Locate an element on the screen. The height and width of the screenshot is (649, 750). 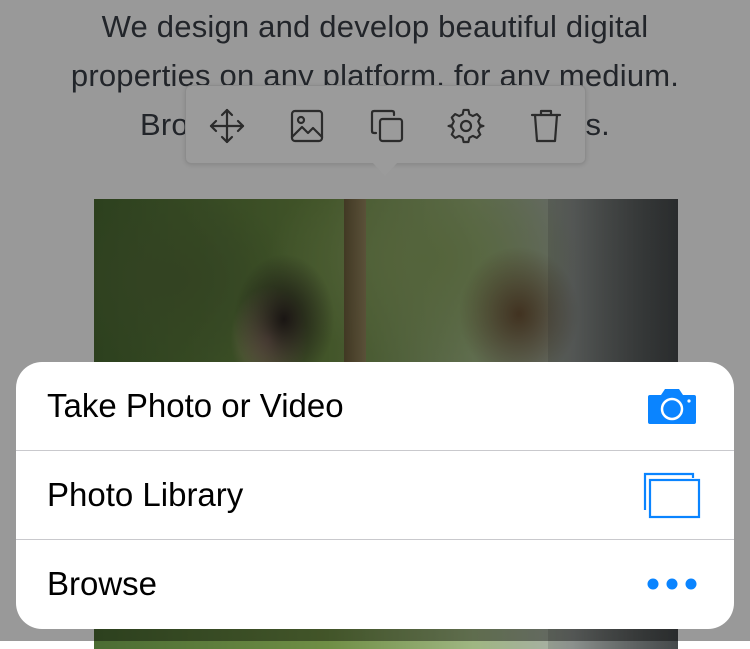
camera-icon is located at coordinates (672, 406).